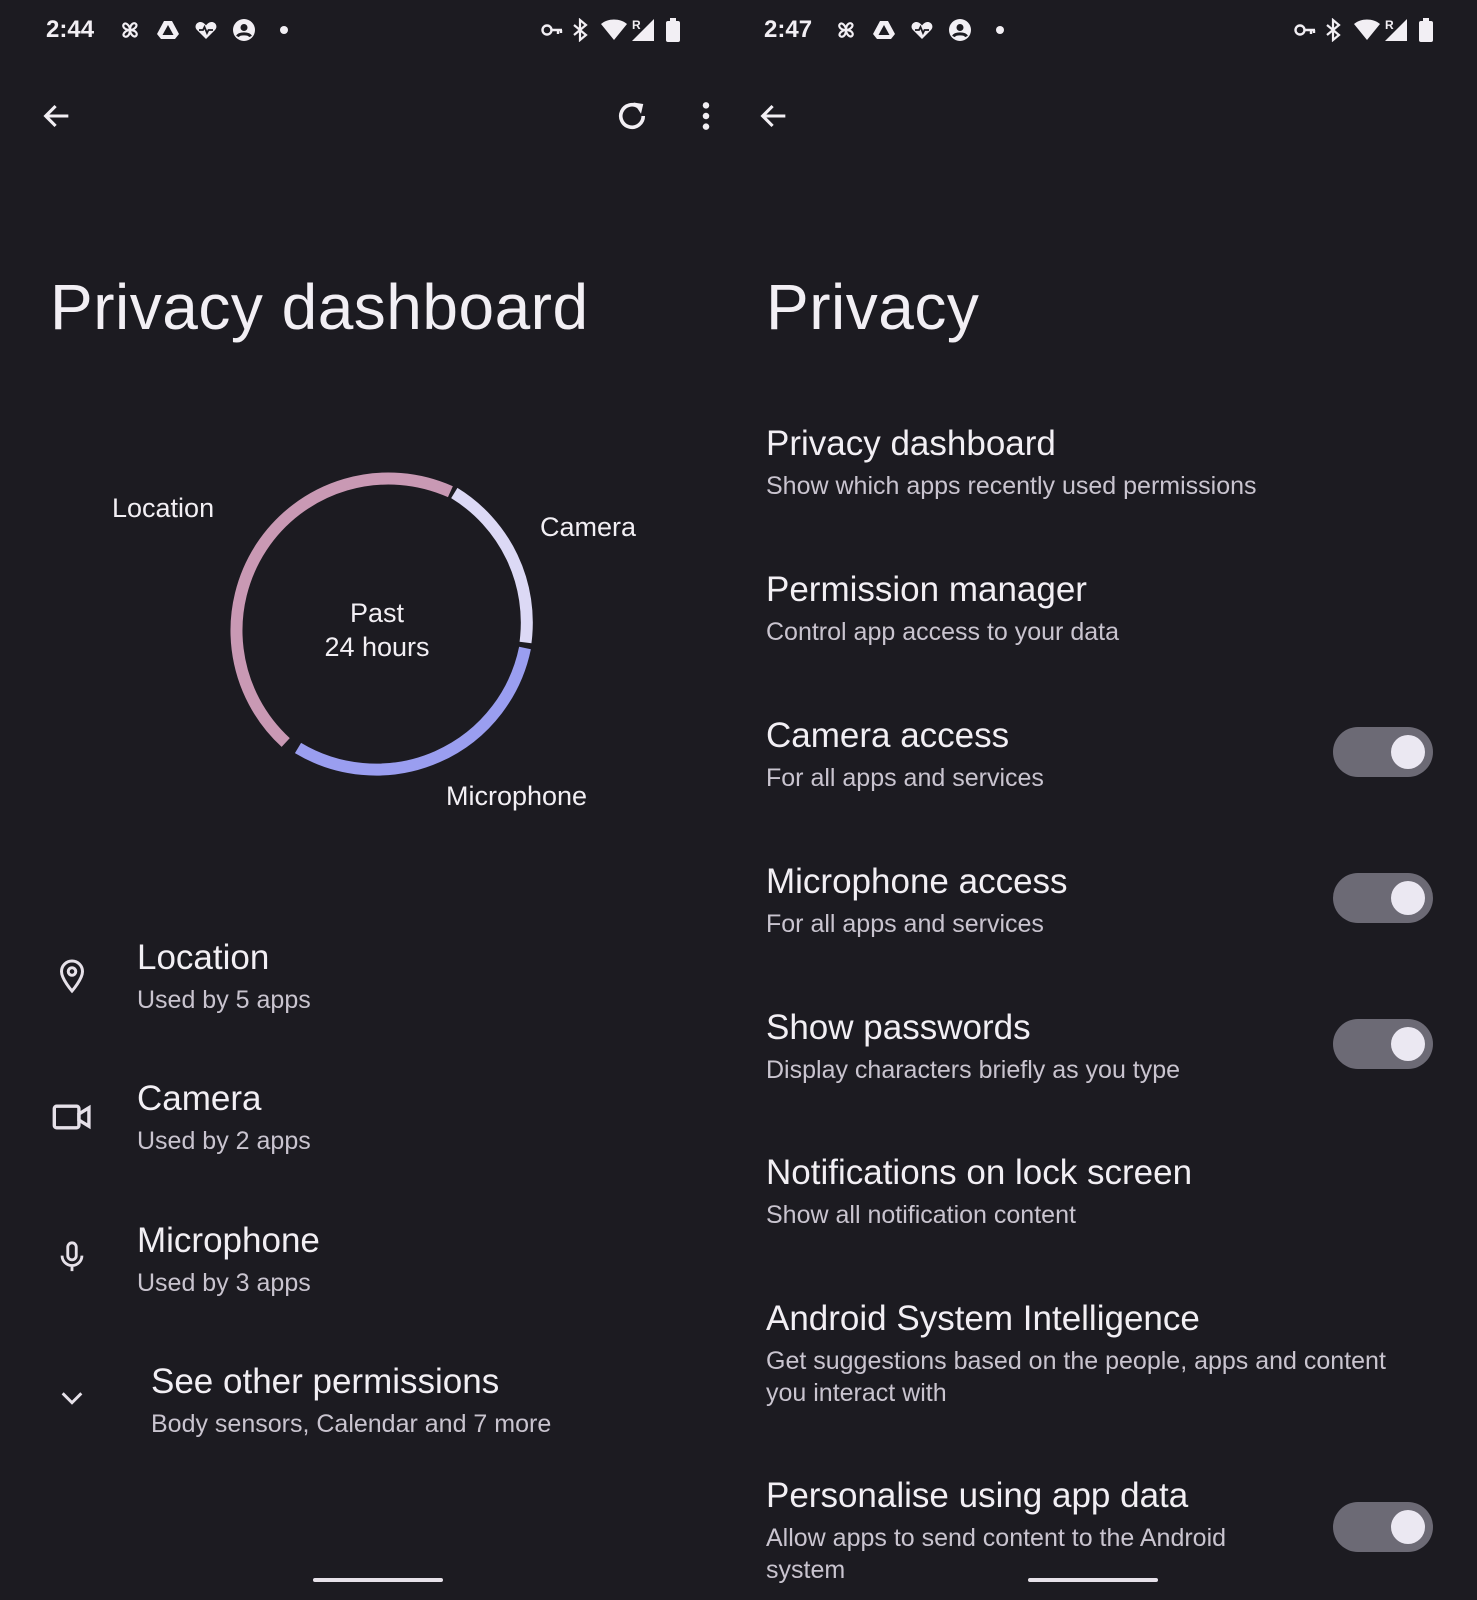 This screenshot has width=1477, height=1600. I want to click on permission-title: Location, so click(203, 957).